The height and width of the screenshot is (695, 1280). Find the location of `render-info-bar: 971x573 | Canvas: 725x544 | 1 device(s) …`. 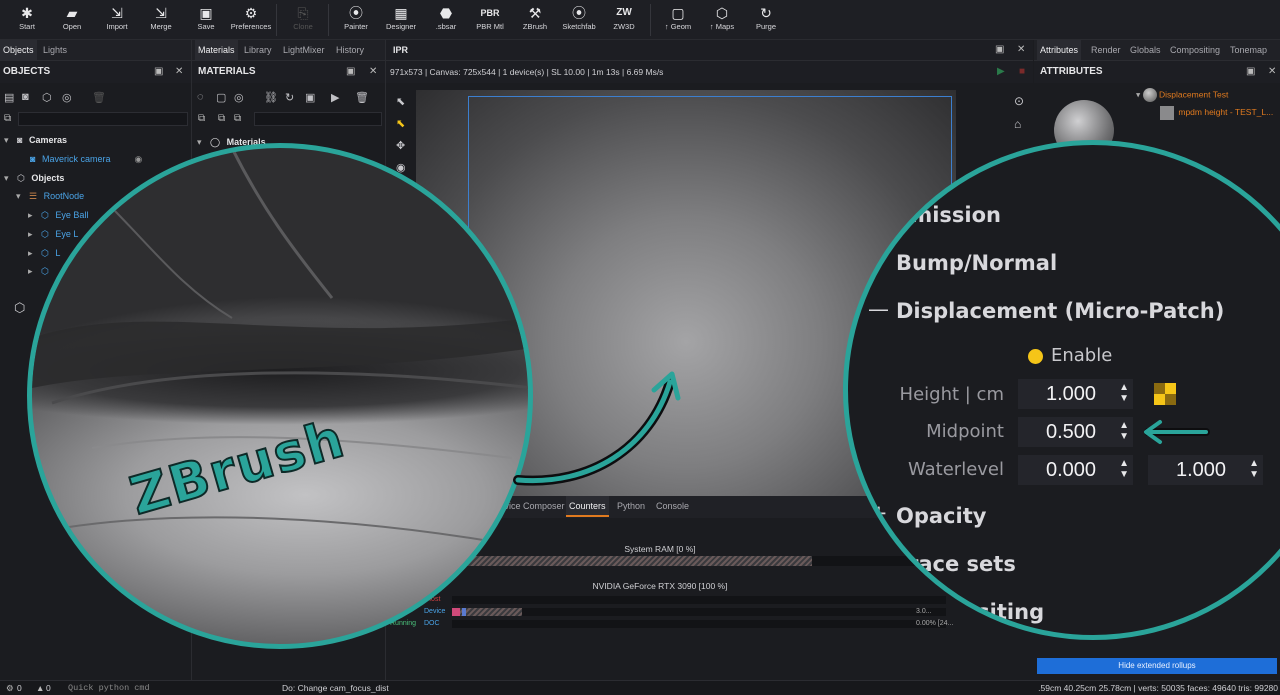

render-info-bar: 971x573 | Canvas: 725x544 | 1 device(s) … is located at coordinates (709, 72).